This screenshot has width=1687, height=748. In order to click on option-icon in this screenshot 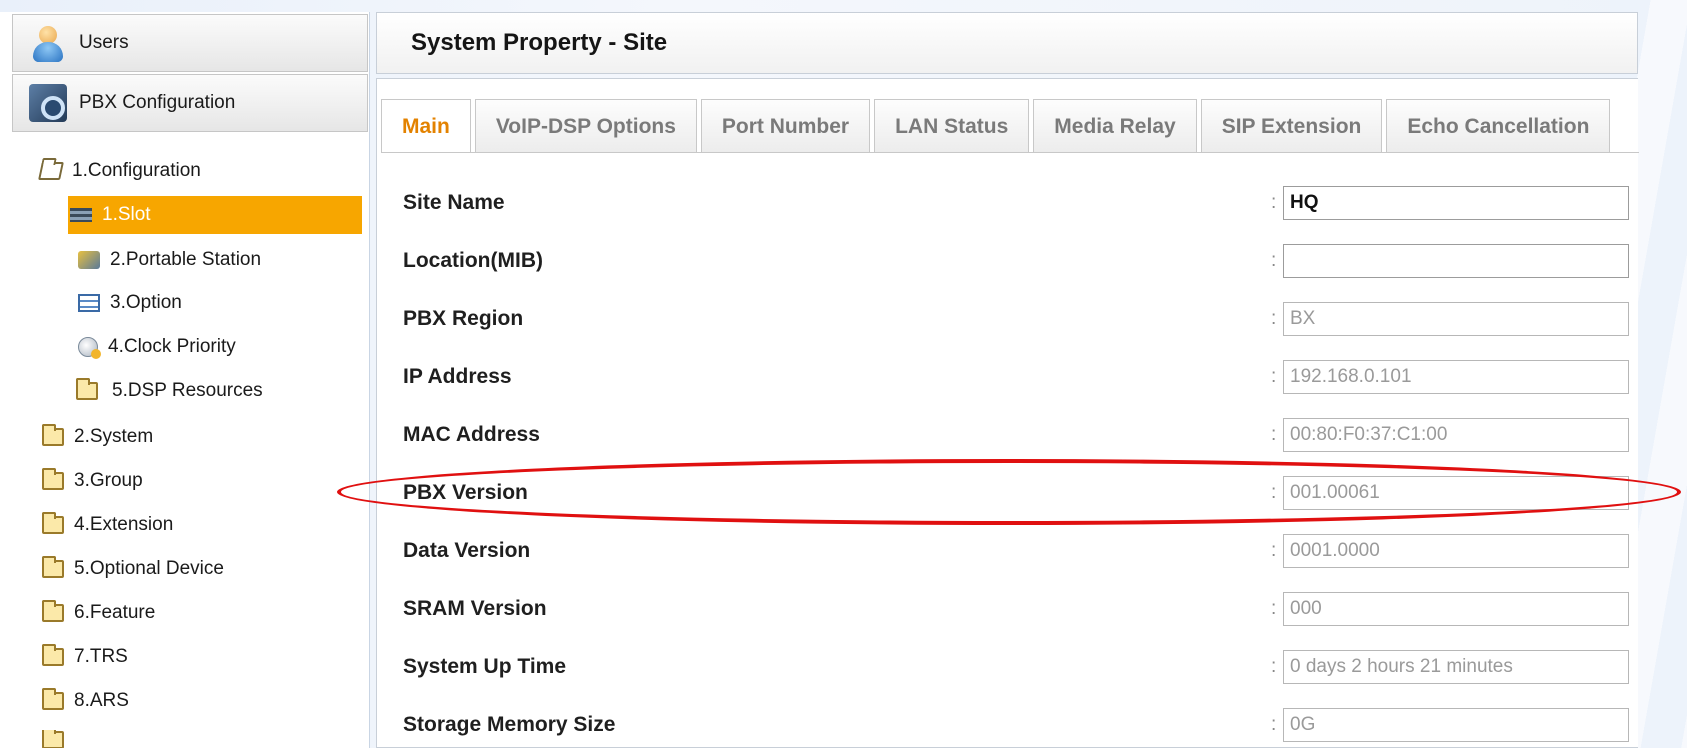, I will do `click(89, 303)`.